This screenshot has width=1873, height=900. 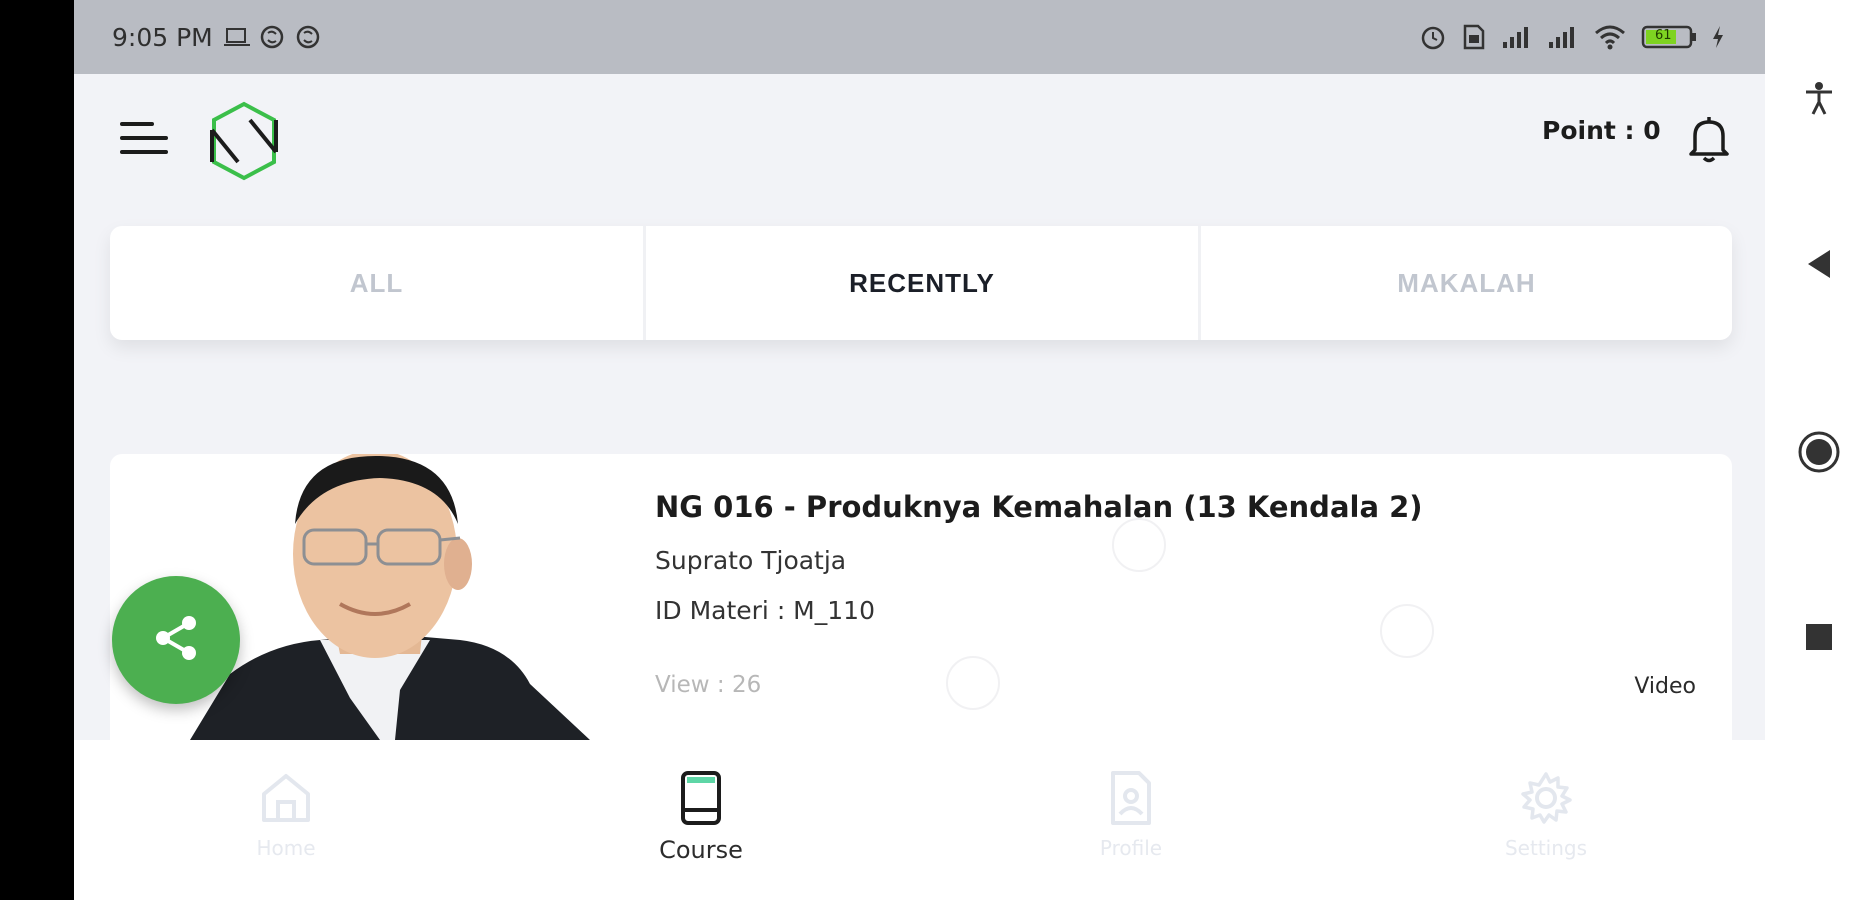 What do you see at coordinates (919, 37) in the screenshot?
I see `status-bar: 9:05 PM 61` at bounding box center [919, 37].